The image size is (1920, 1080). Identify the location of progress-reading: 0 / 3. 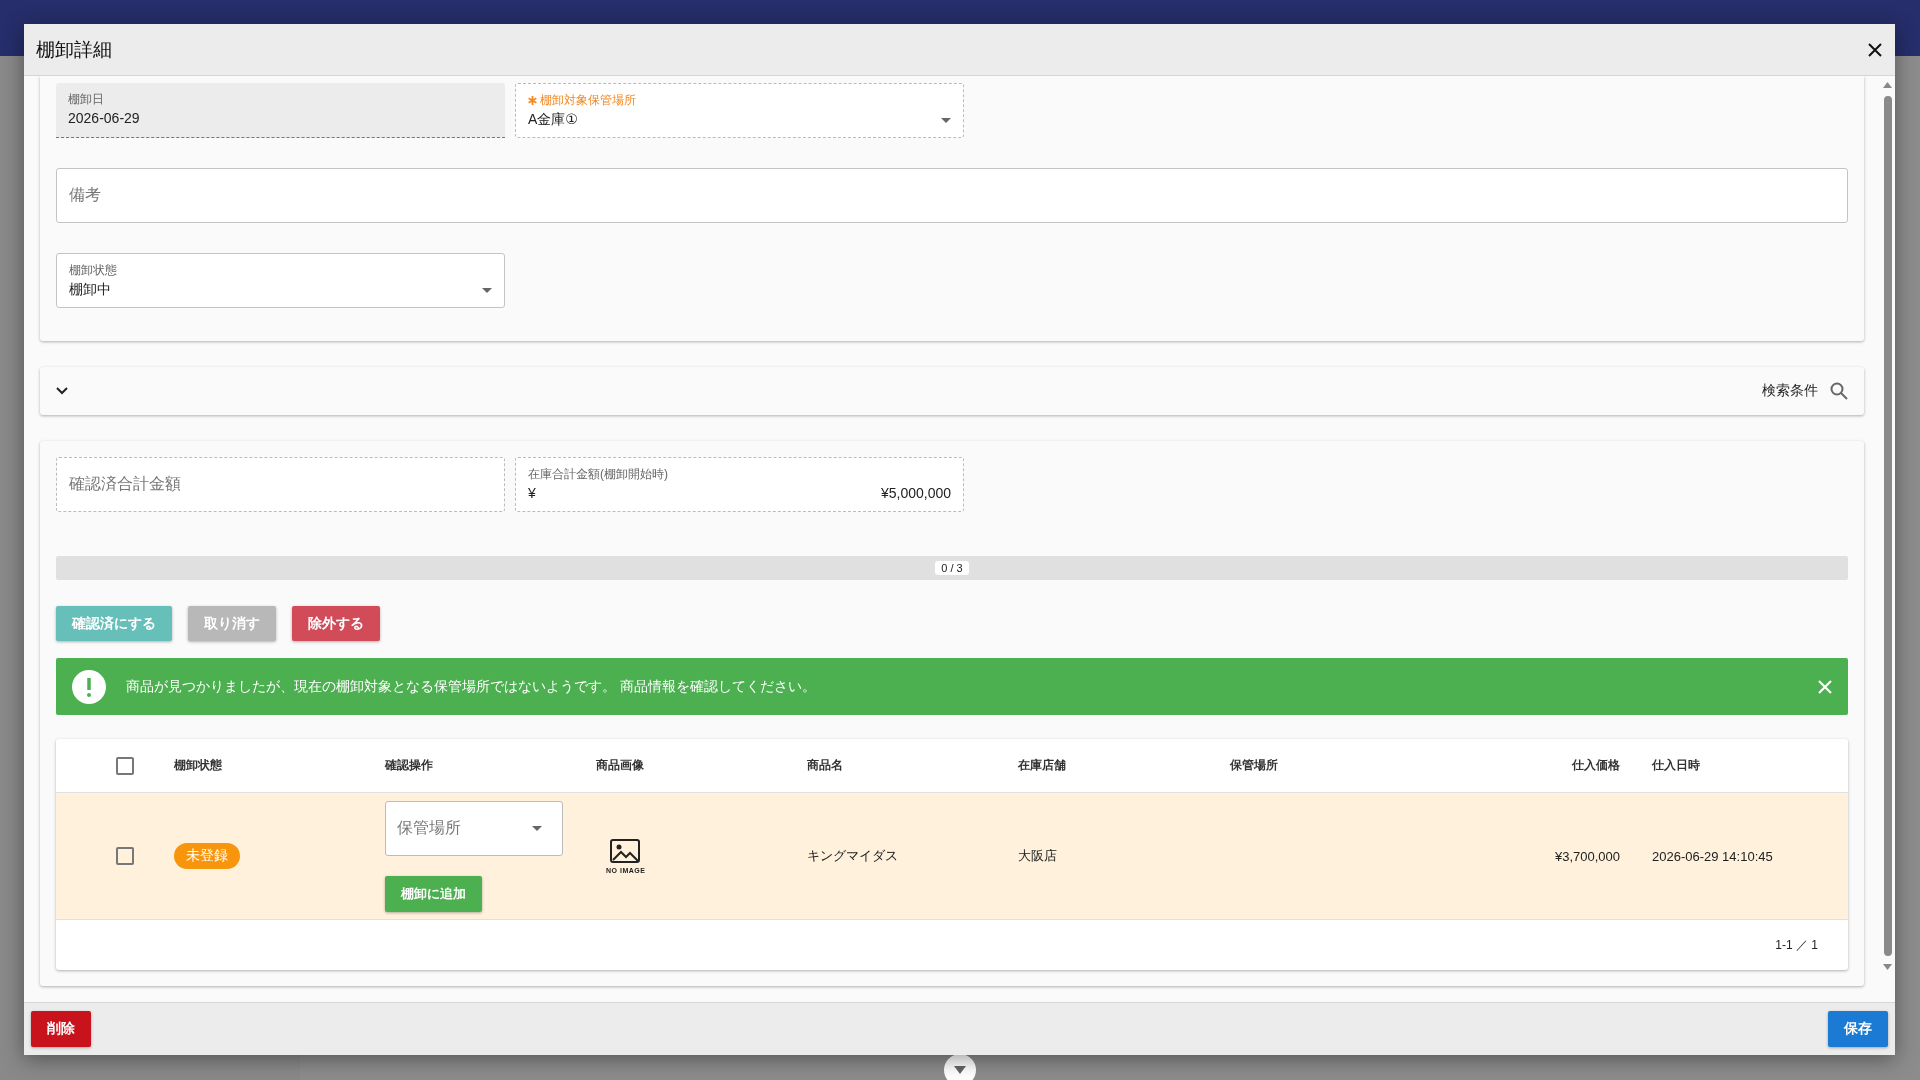
(952, 568).